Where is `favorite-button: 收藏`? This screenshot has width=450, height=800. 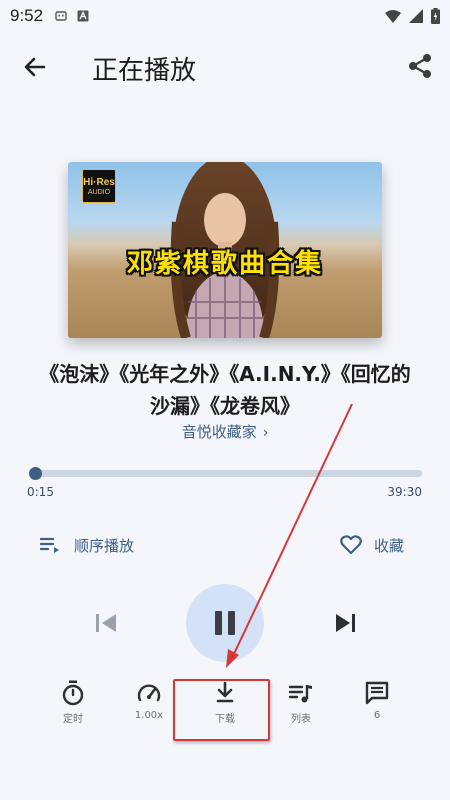
favorite-button: 收藏 is located at coordinates (372, 545).